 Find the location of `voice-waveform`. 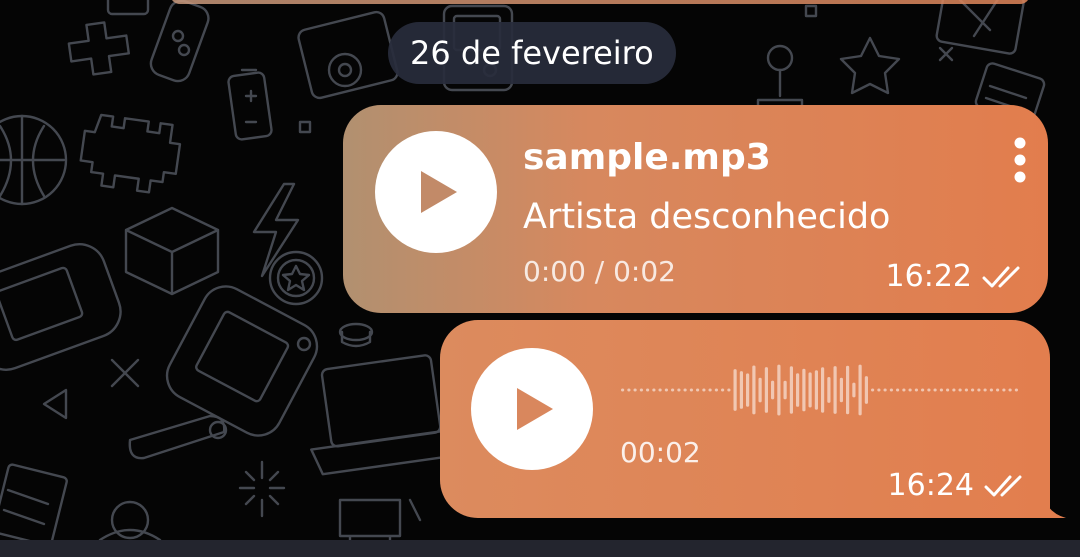

voice-waveform is located at coordinates (820, 390).